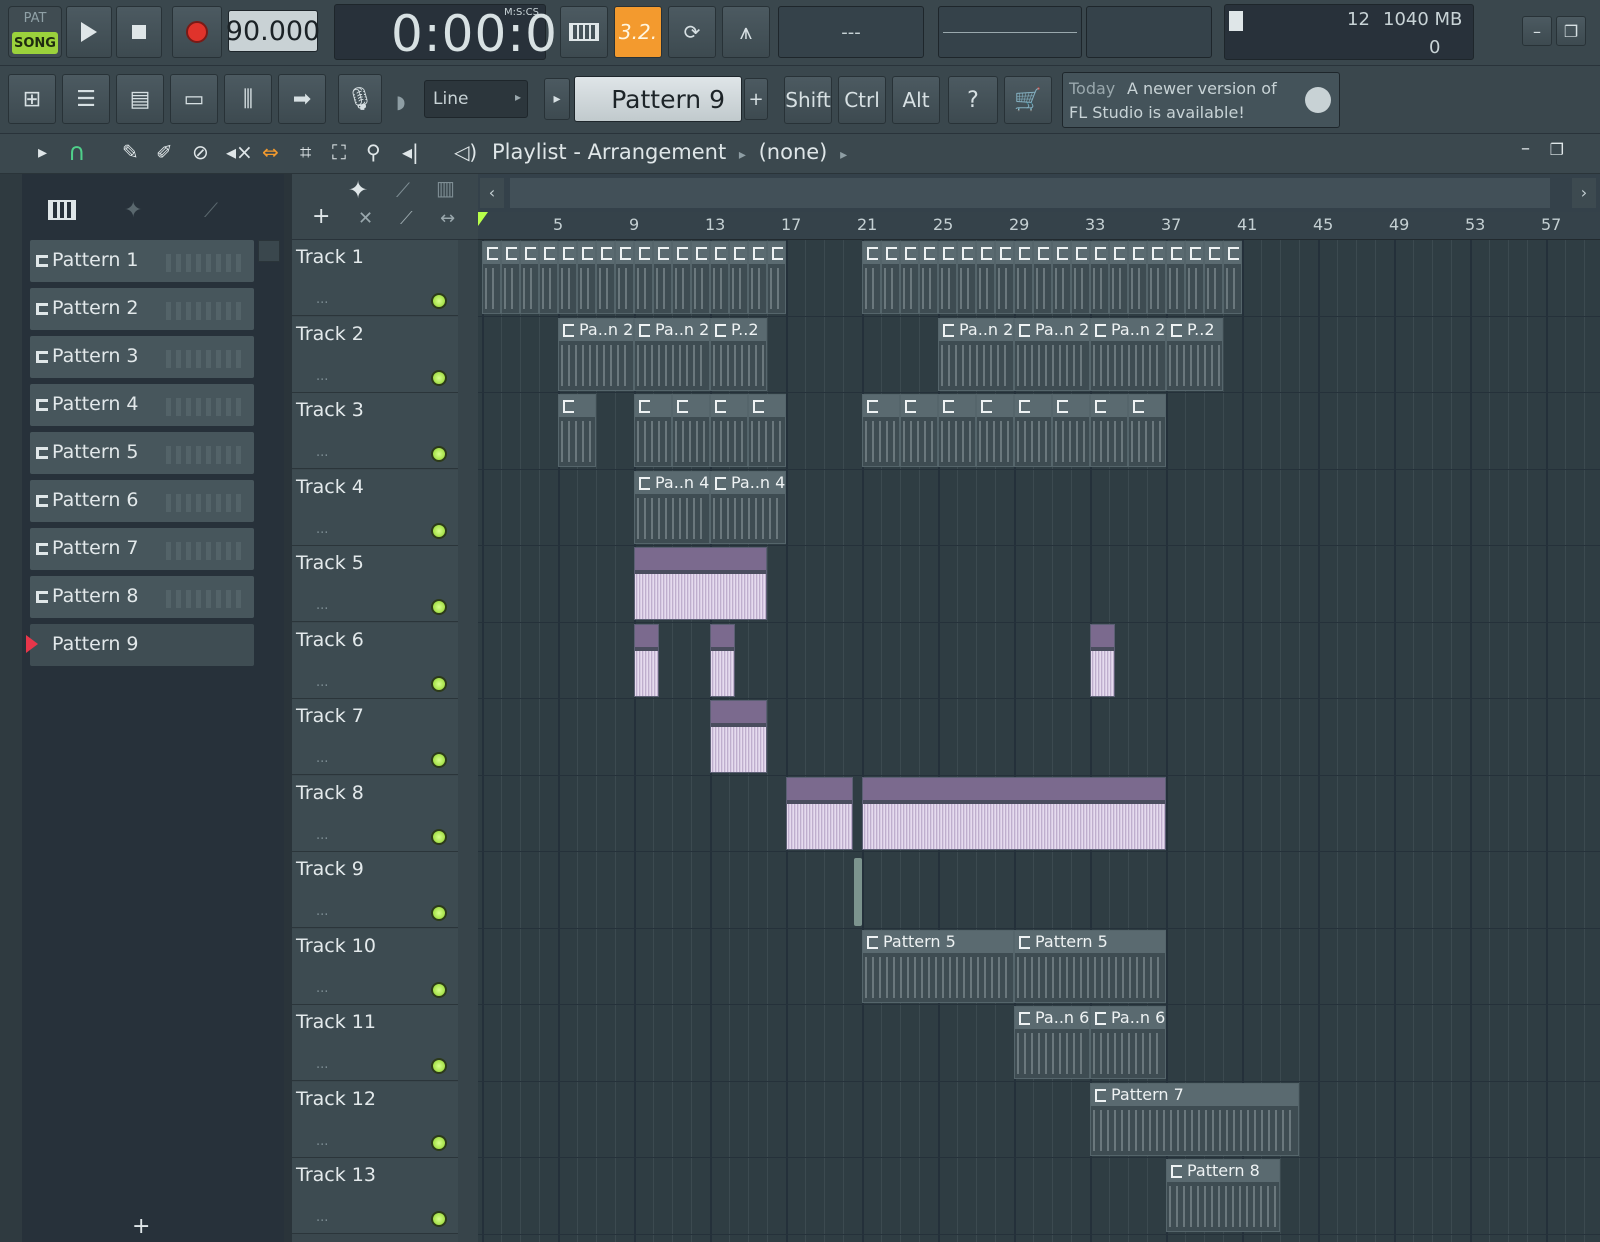  Describe the element at coordinates (492, 193) in the screenshot. I see `scroll-left-icon: ‹` at that location.